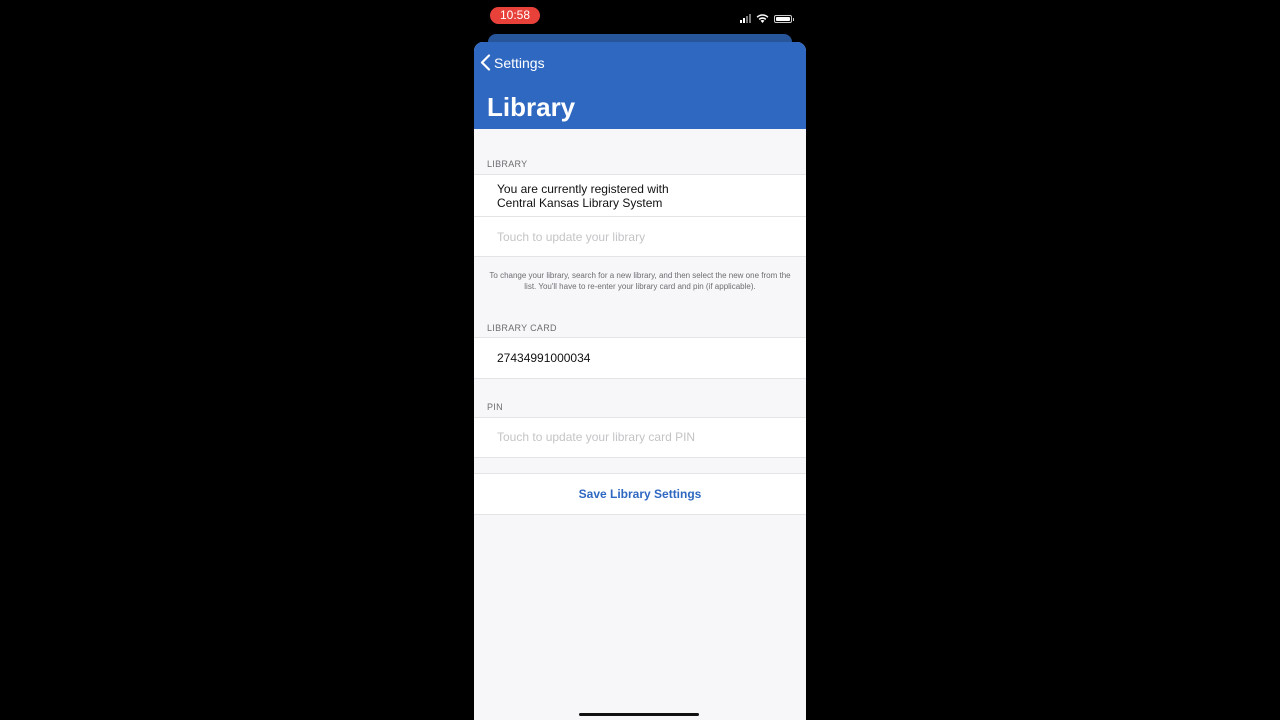 The height and width of the screenshot is (720, 1280). I want to click on library-card-number: 27434991000034, so click(544, 358).